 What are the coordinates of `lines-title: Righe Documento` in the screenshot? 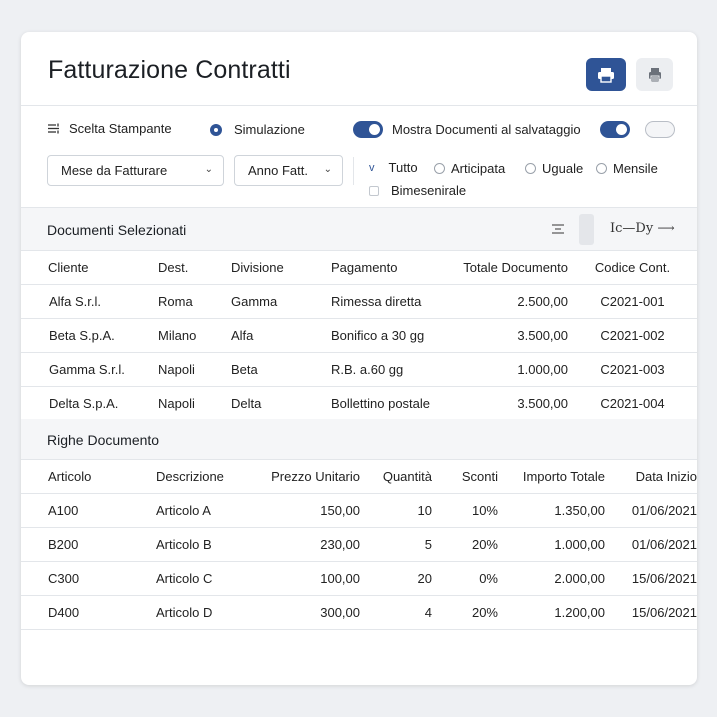 It's located at (103, 440).